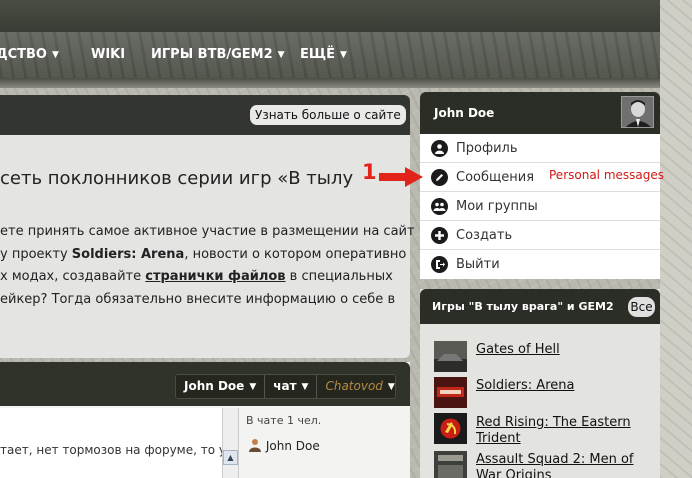  I want to click on chat-tab-label: чат, so click(285, 386).